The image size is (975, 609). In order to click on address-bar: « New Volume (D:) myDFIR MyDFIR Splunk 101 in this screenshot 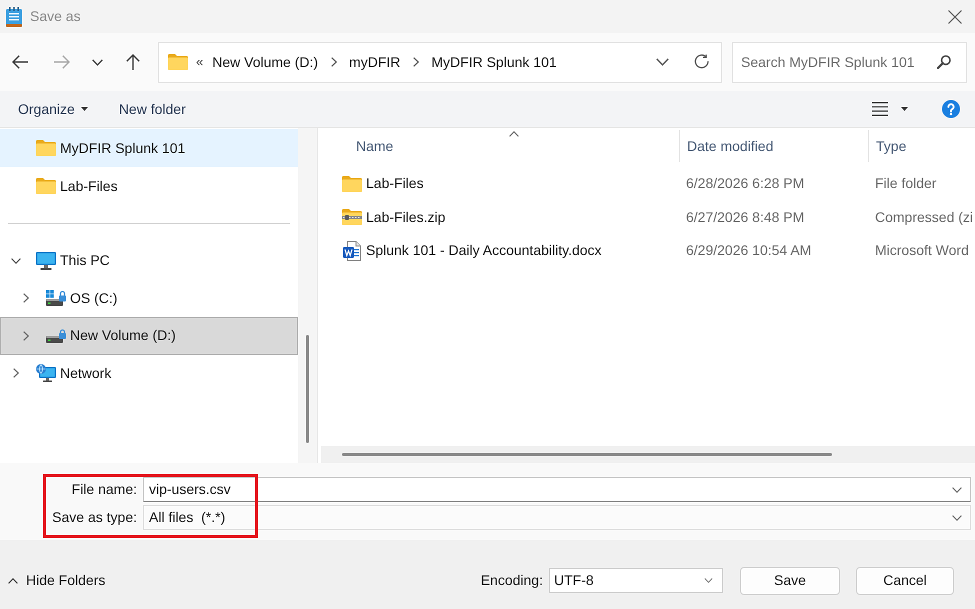, I will do `click(440, 62)`.